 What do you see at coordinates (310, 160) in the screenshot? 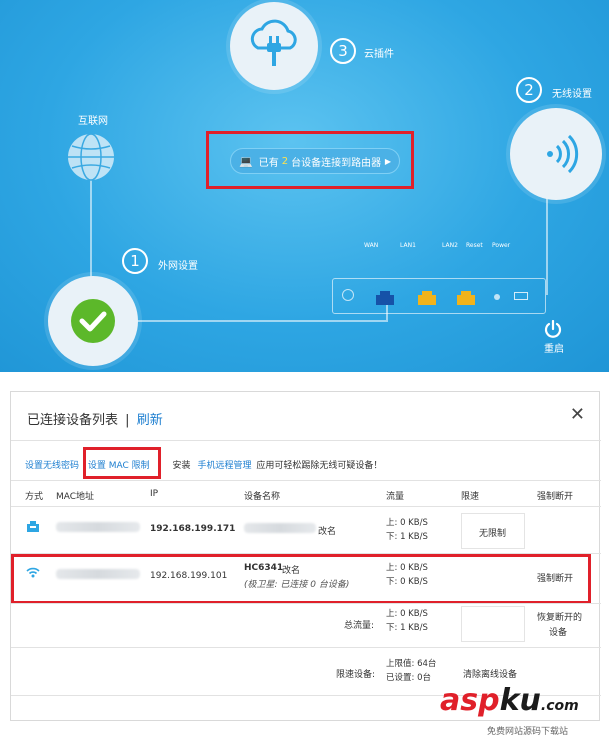
I see `highlight-box` at bounding box center [310, 160].